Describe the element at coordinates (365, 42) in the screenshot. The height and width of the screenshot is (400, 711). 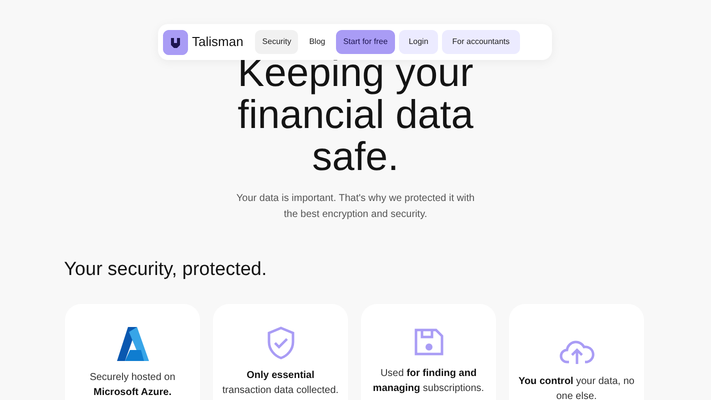
I see `signup-button: Start for free` at that location.